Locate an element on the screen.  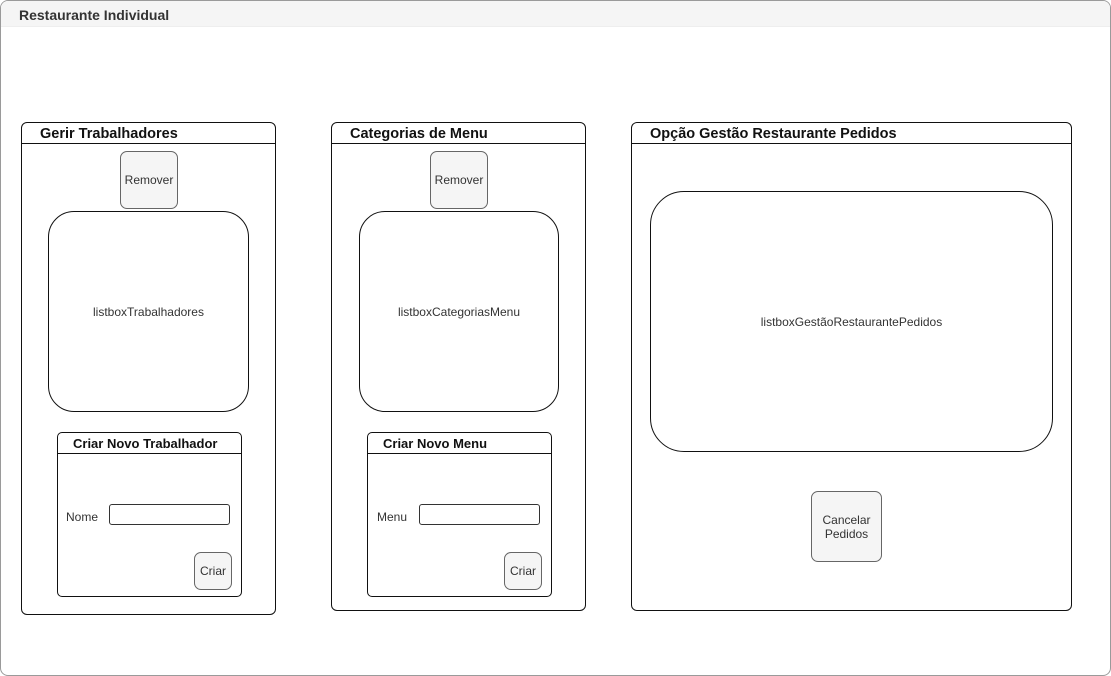
menu-categories-listbox-label: listboxCategoriasMenu is located at coordinates (459, 311).